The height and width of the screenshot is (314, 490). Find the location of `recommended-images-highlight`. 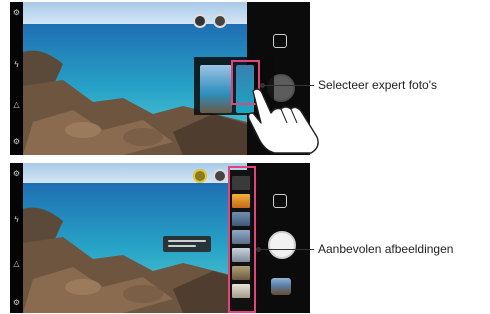

recommended-images-highlight is located at coordinates (242, 239).